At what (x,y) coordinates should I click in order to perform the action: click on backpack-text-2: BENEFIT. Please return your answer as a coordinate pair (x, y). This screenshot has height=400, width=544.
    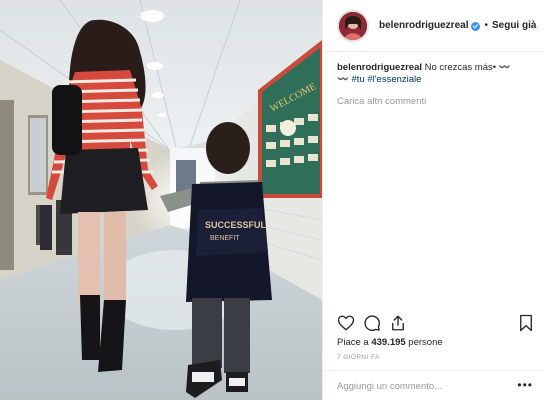
    Looking at the image, I should click on (225, 238).